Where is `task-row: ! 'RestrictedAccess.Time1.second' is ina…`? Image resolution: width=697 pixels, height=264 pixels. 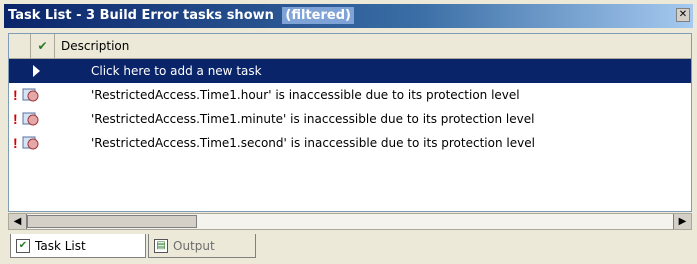
task-row: ! 'RestrictedAccess.Time1.second' is ina… is located at coordinates (350, 143).